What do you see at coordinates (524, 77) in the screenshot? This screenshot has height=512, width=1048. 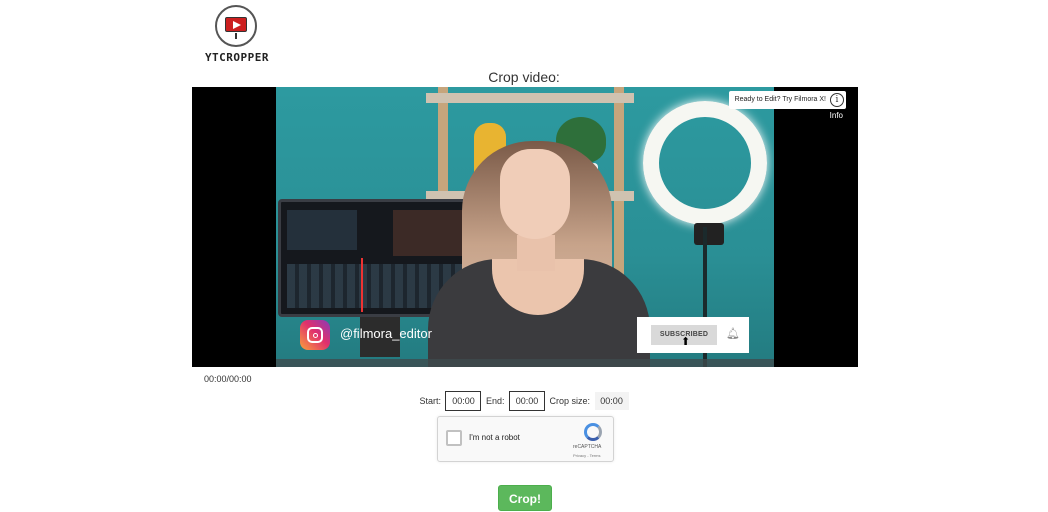 I see `page-title: Crop video:` at bounding box center [524, 77].